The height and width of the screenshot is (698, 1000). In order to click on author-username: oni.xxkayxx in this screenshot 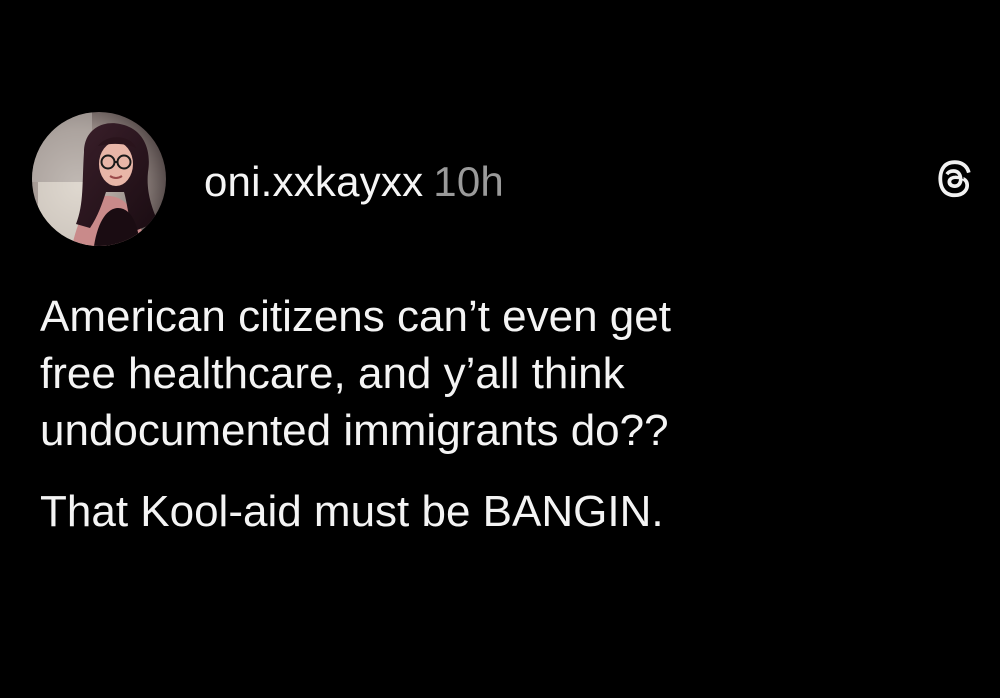, I will do `click(313, 181)`.